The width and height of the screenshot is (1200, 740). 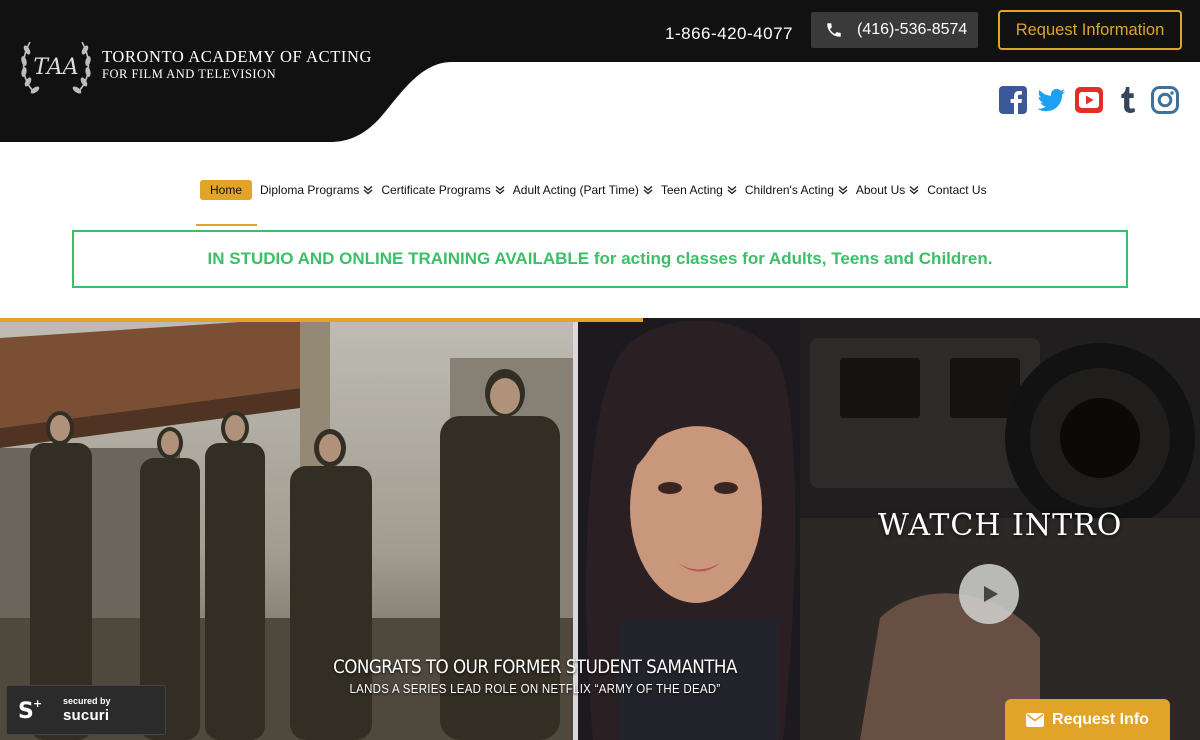 What do you see at coordinates (729, 34) in the screenshot?
I see `phone-tollfree-link: 1-866-420-4077` at bounding box center [729, 34].